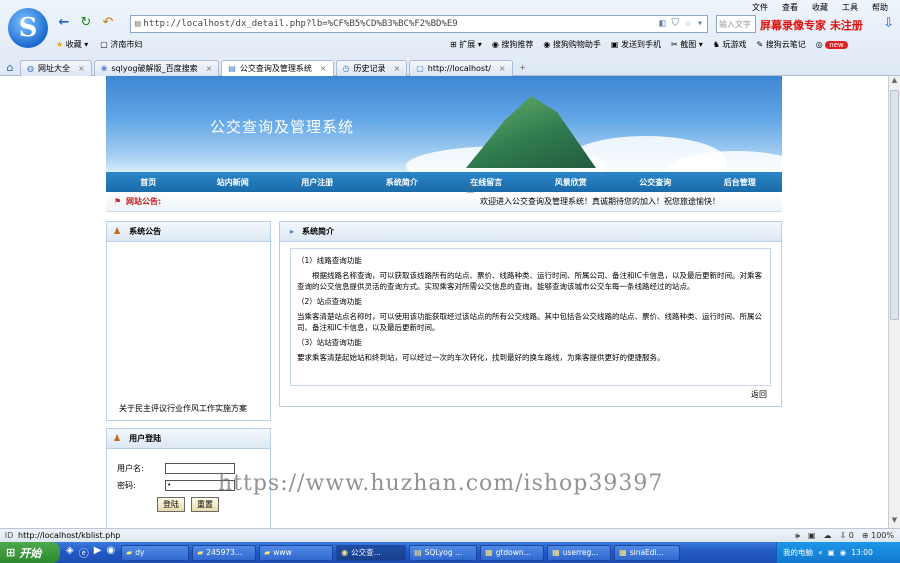 Image resolution: width=900 pixels, height=563 pixels. I want to click on download-count: ⇩ 0, so click(847, 536).